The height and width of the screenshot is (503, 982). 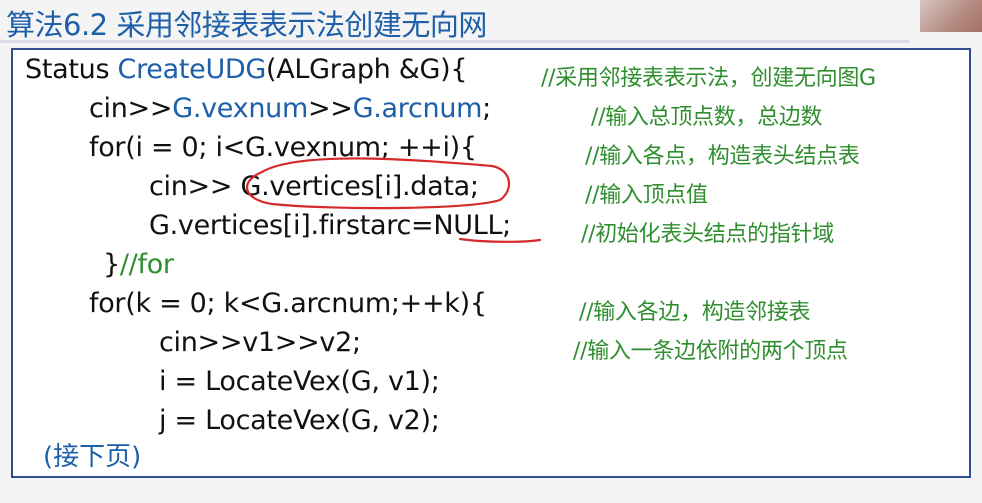 I want to click on code-line-5: G.vertices[i].firstarc=NULL;, so click(x=330, y=225).